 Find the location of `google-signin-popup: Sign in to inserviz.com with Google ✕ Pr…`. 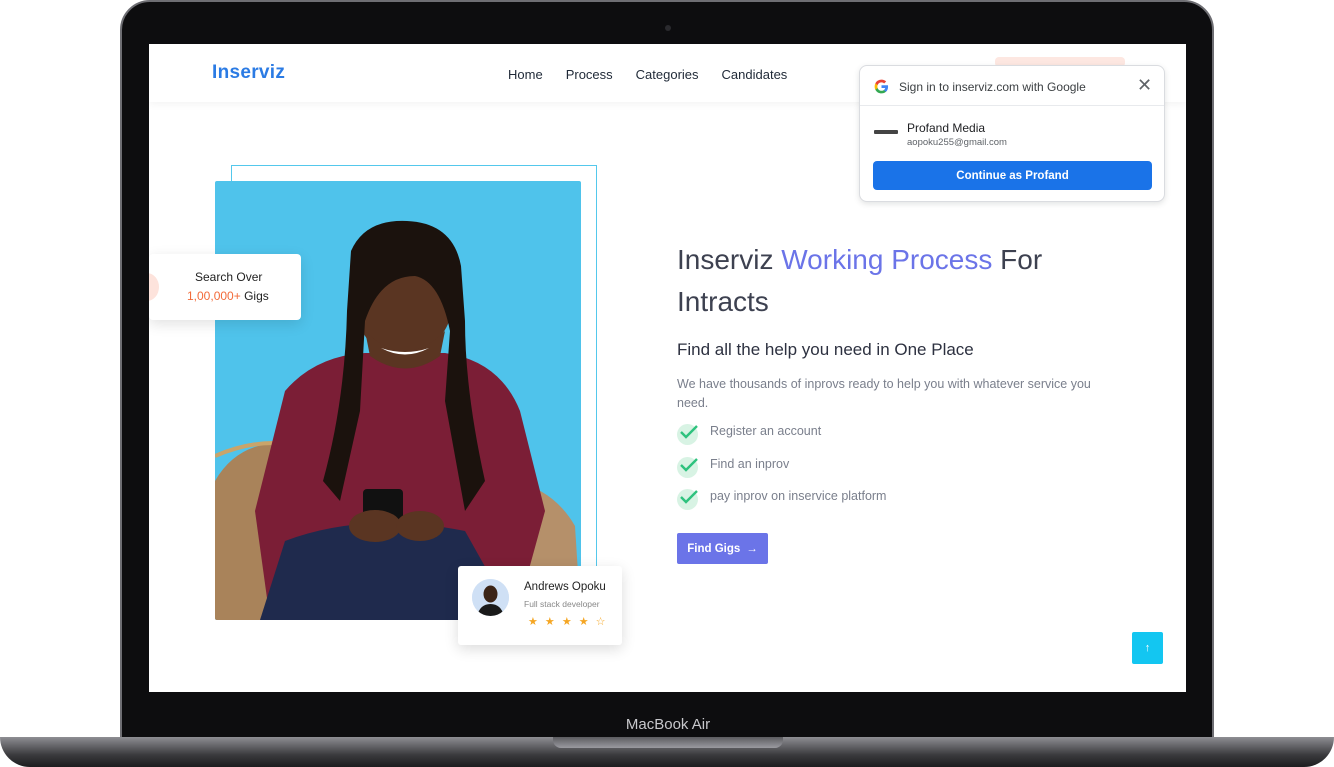

google-signin-popup: Sign in to inserviz.com with Google ✕ Pr… is located at coordinates (1012, 133).